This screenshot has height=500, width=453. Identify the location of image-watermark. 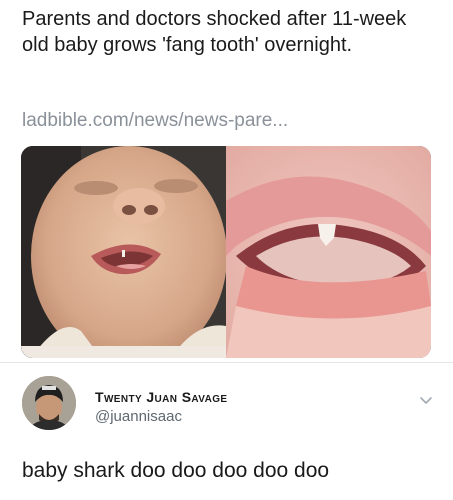
(123, 351).